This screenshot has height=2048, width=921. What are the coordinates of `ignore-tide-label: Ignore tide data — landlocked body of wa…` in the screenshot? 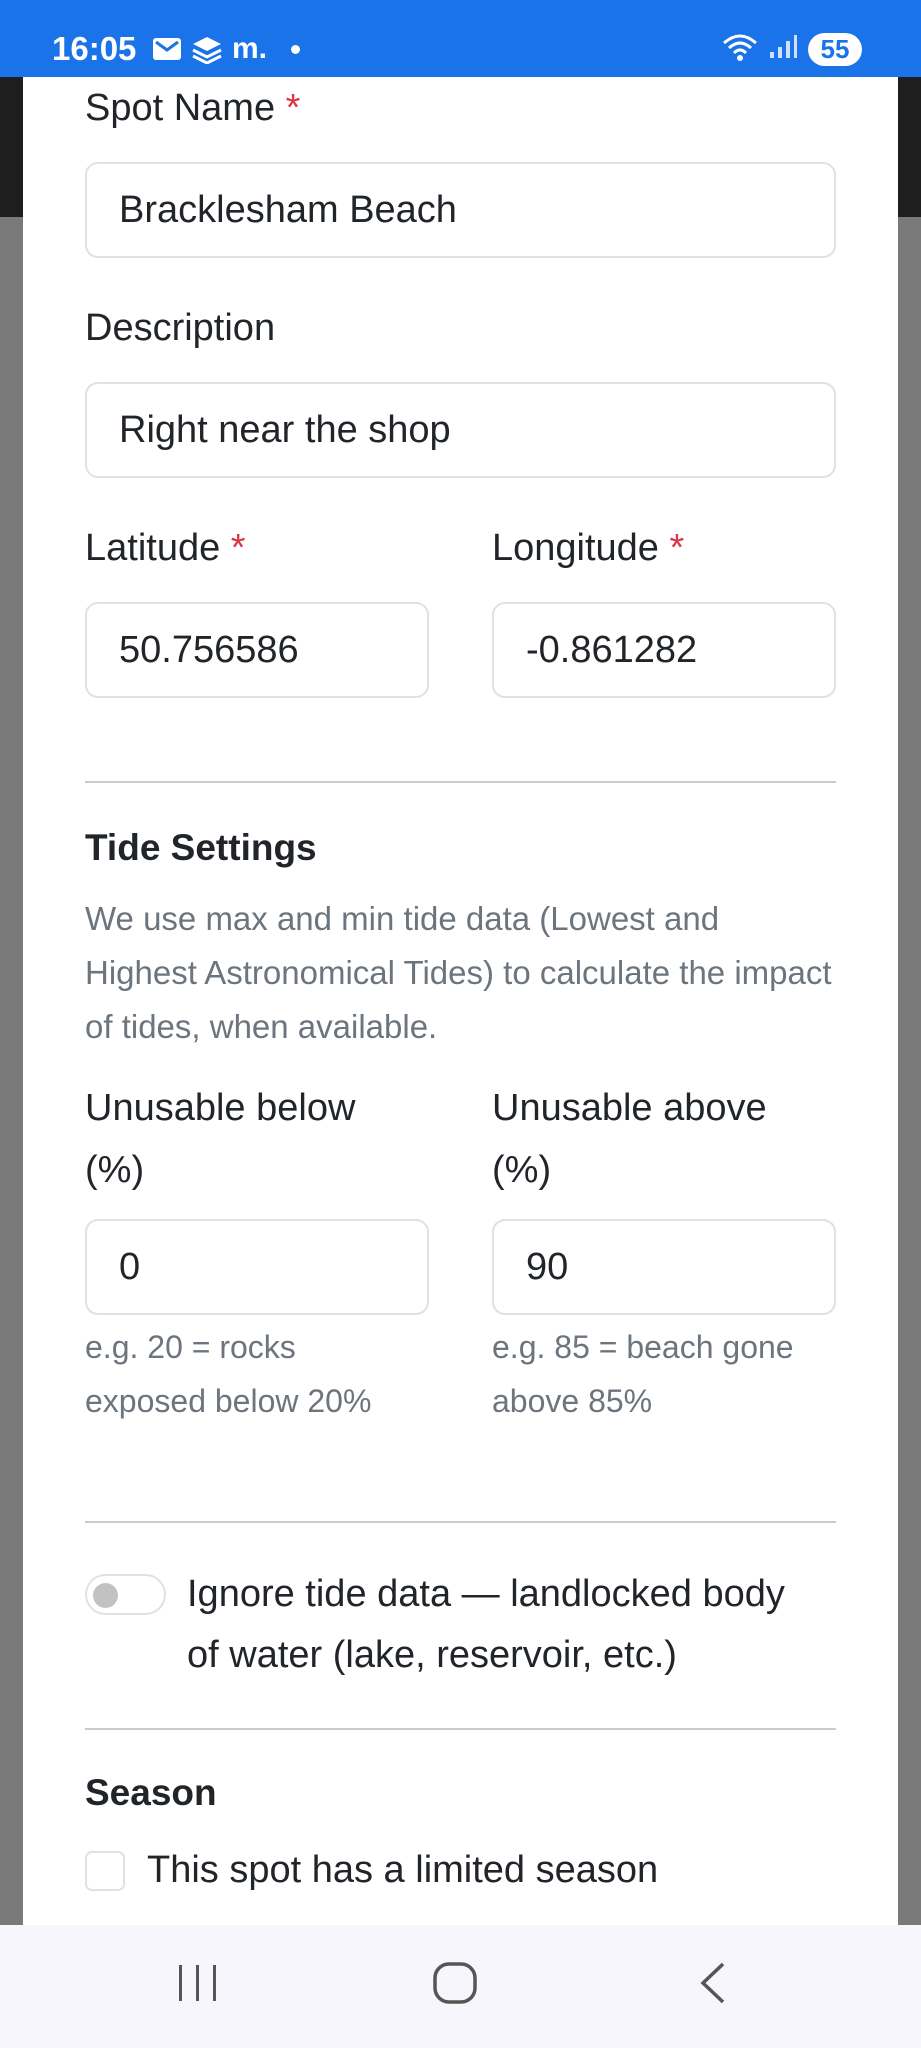 It's located at (507, 1625).